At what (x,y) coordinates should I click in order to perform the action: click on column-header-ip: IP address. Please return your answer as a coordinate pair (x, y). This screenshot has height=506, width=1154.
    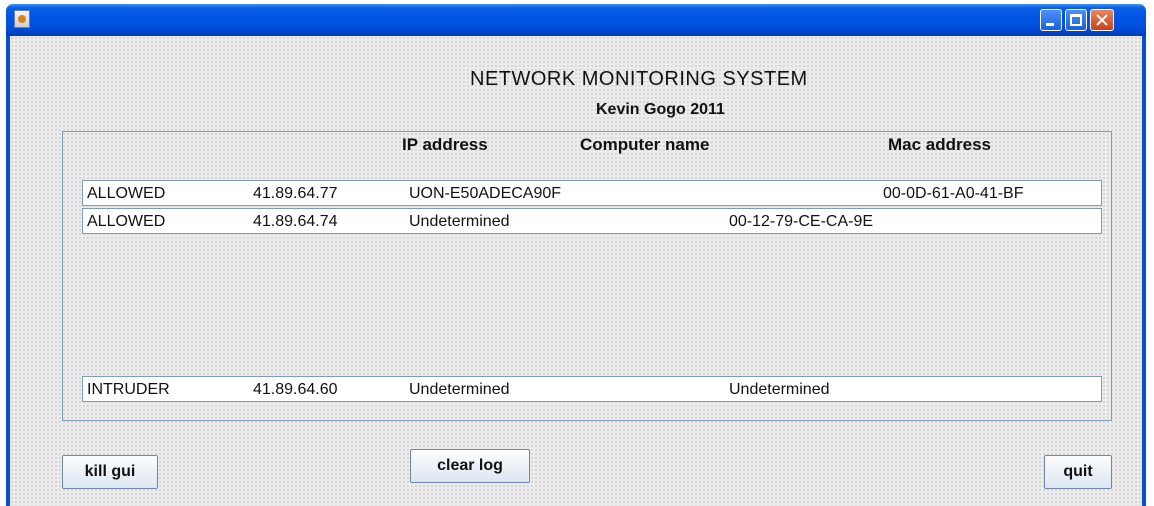
    Looking at the image, I should click on (445, 144).